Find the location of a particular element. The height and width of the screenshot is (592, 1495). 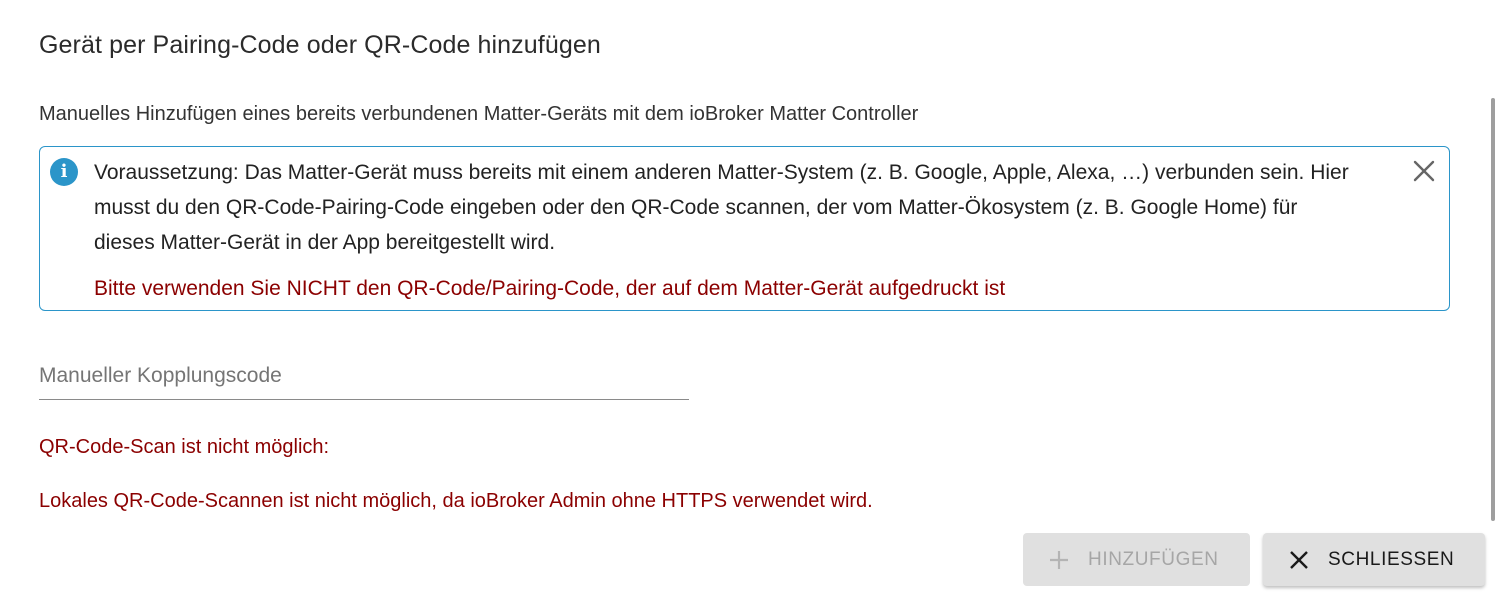

scrollbar is located at coordinates (1493, 309).